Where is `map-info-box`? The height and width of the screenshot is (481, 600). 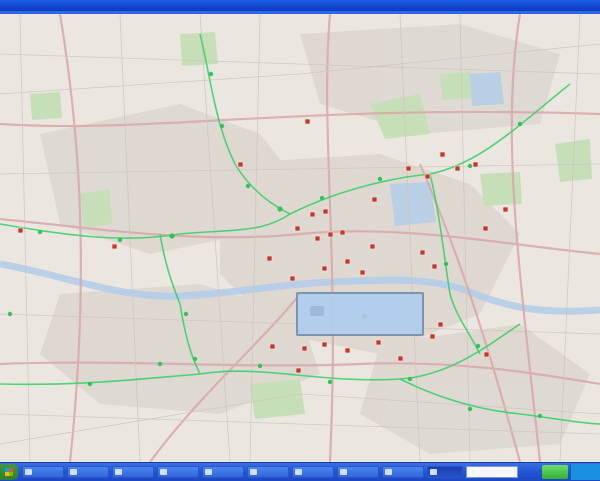
map-info-box is located at coordinates (360, 314).